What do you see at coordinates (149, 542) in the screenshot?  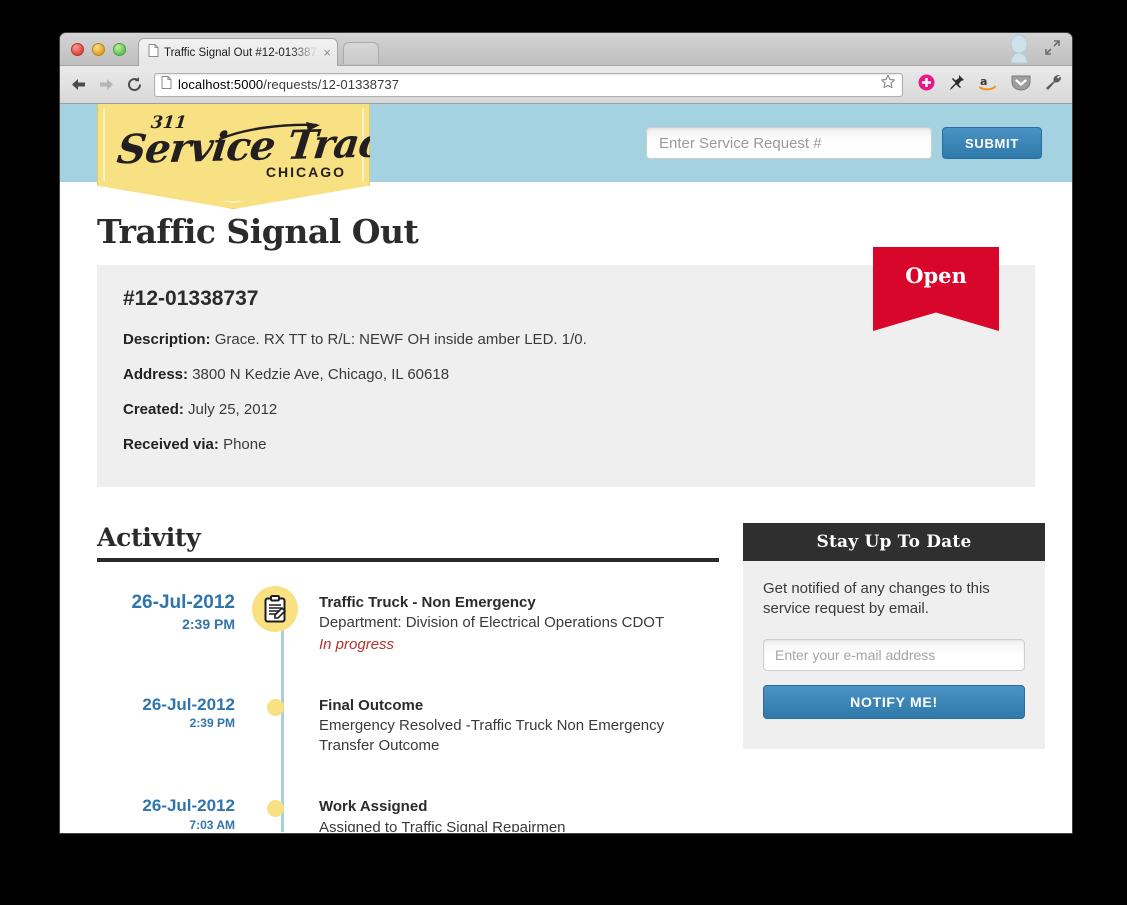 I see `activity-heading: Activity` at bounding box center [149, 542].